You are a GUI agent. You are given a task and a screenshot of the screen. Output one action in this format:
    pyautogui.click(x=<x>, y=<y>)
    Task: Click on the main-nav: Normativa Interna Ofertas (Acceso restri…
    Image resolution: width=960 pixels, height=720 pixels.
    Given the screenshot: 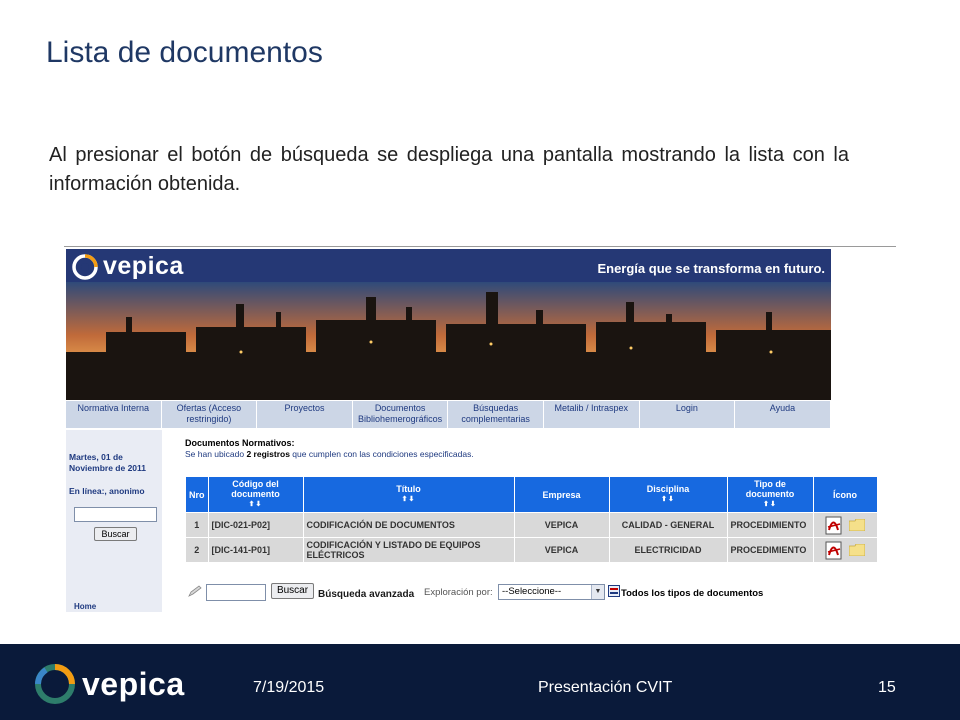 What is the action you would take?
    pyautogui.click(x=448, y=414)
    